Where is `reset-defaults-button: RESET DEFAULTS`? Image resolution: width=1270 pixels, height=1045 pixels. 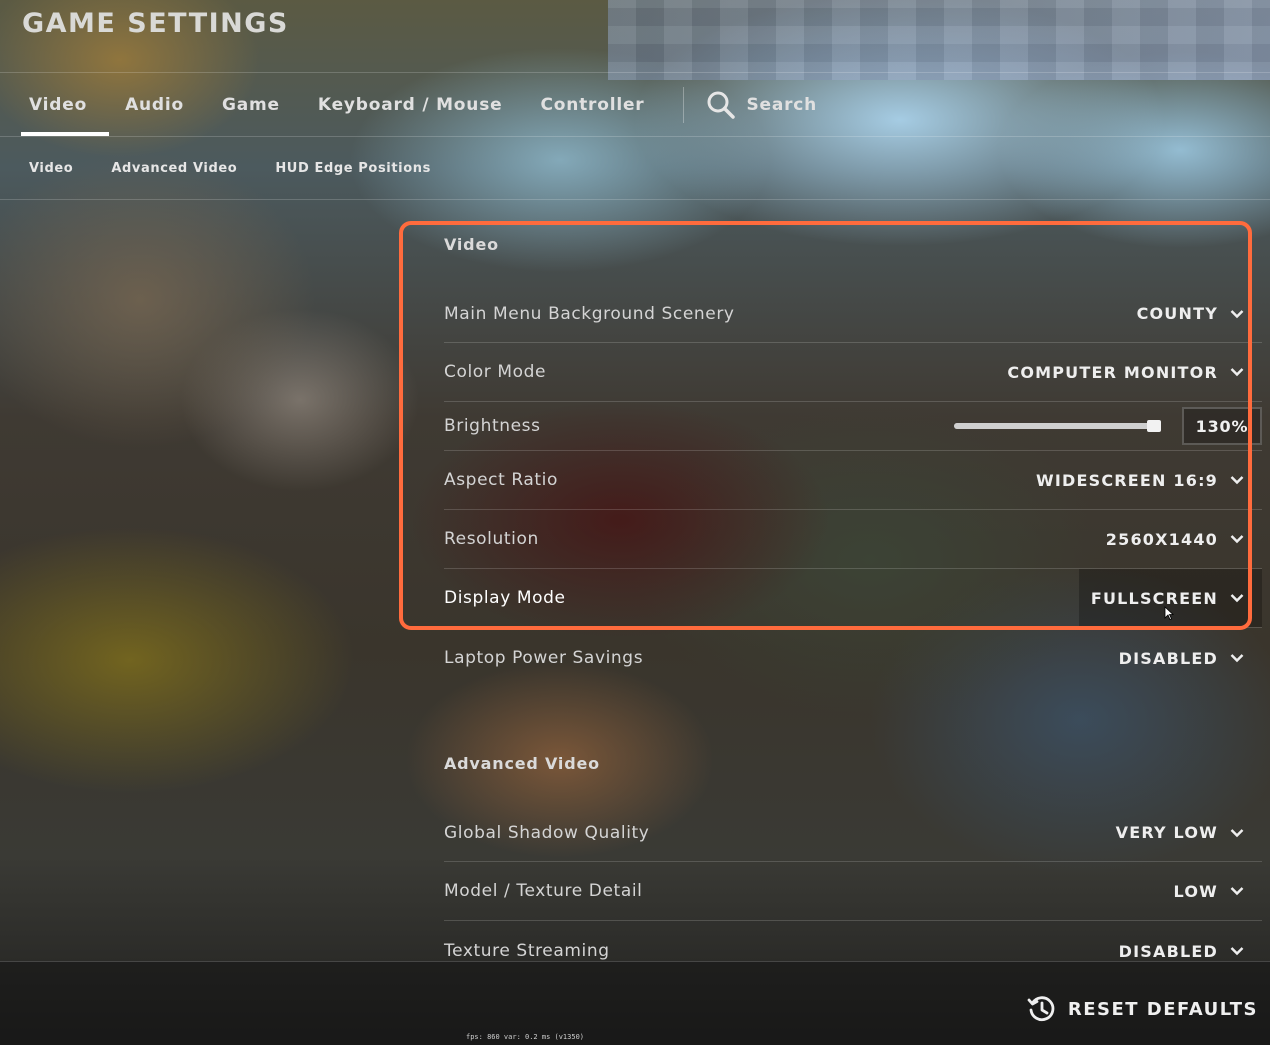
reset-defaults-button: RESET DEFAULTS is located at coordinates (1142, 1009).